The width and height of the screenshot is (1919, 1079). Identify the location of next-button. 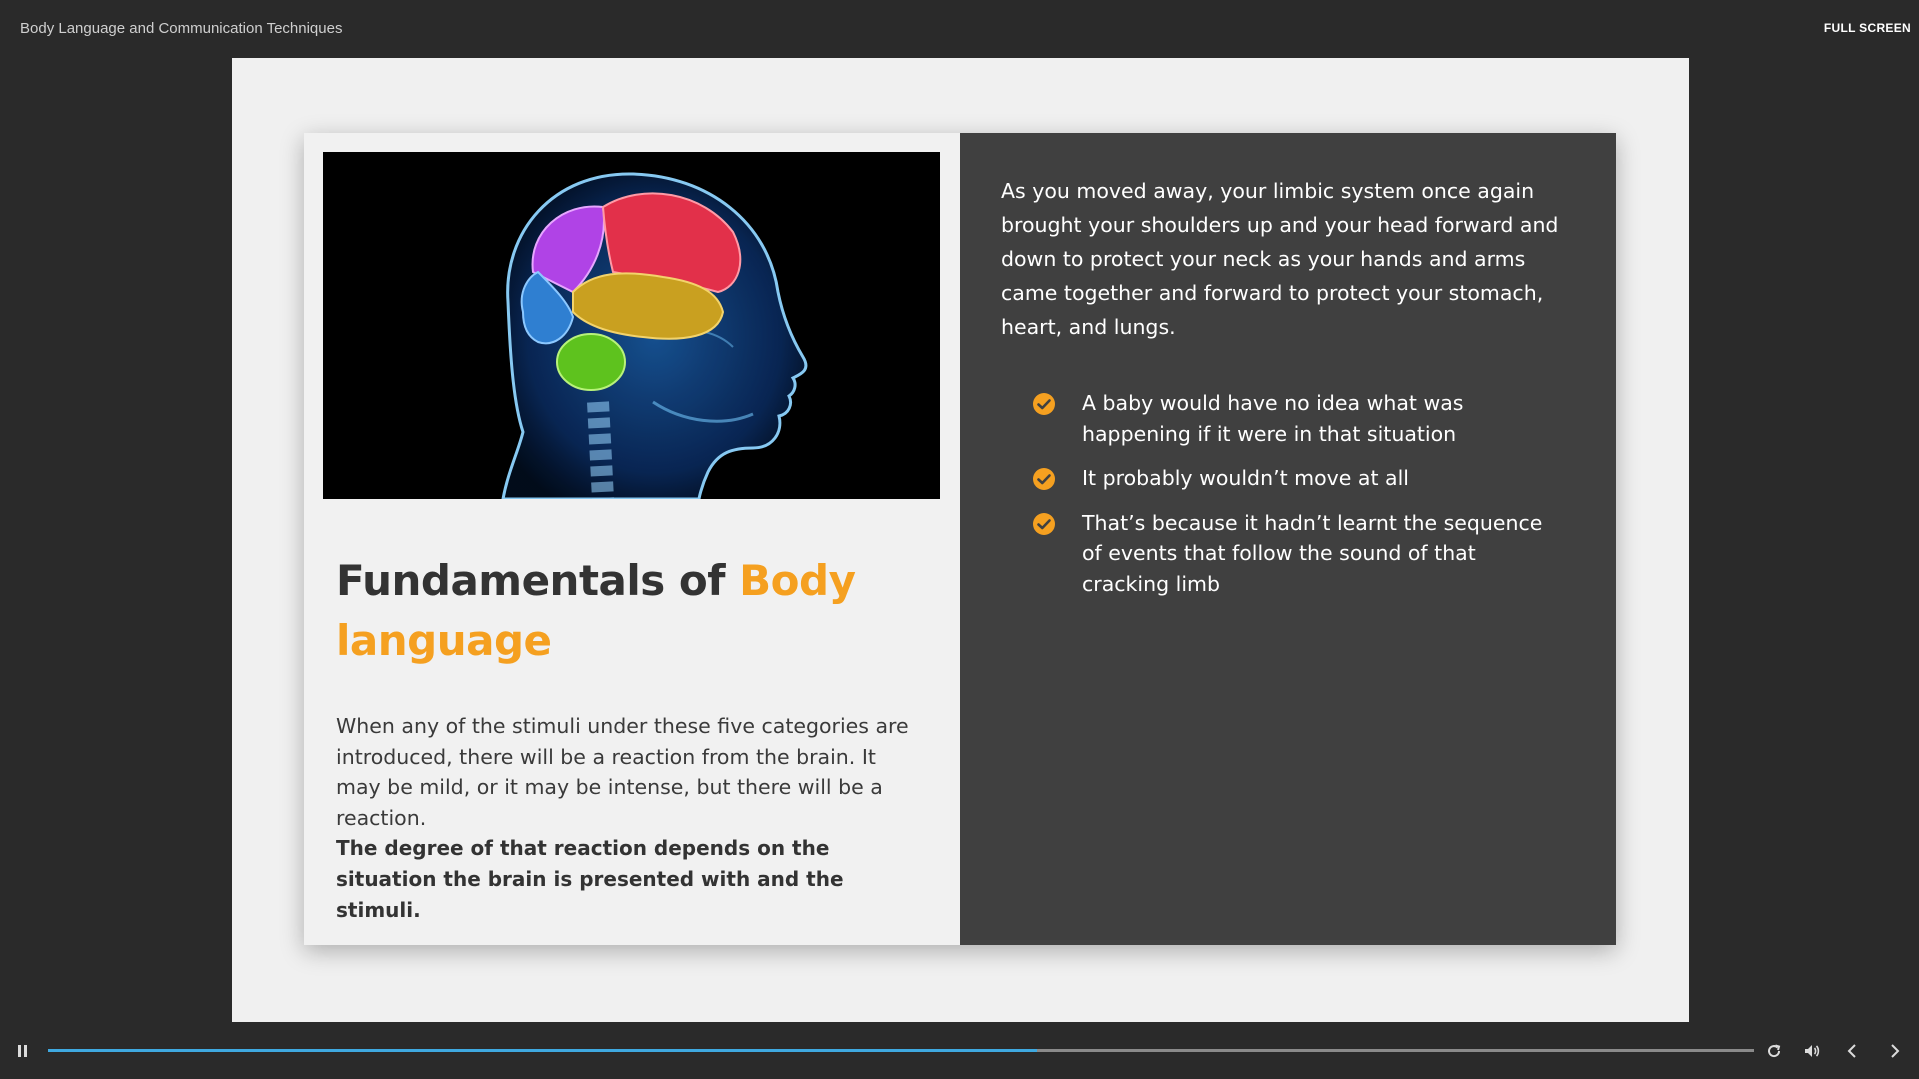
(1895, 1051).